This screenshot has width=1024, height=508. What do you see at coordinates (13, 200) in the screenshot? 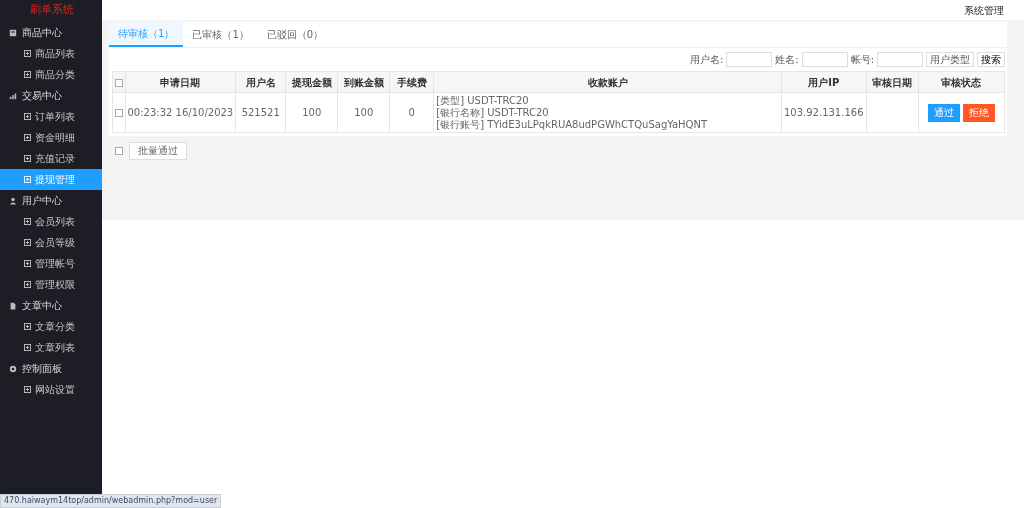
I see `user-icon` at bounding box center [13, 200].